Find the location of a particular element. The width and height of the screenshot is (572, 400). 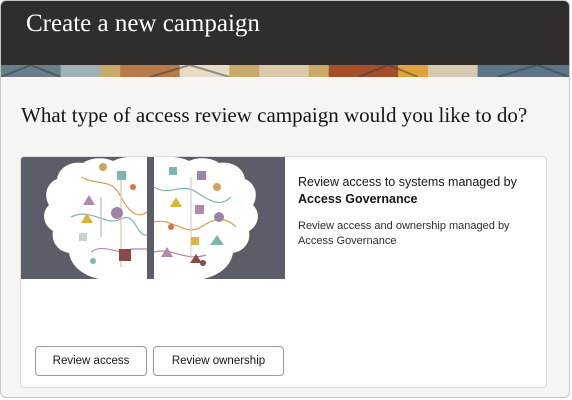

card-heading-bold: Access Governance is located at coordinates (358, 199).